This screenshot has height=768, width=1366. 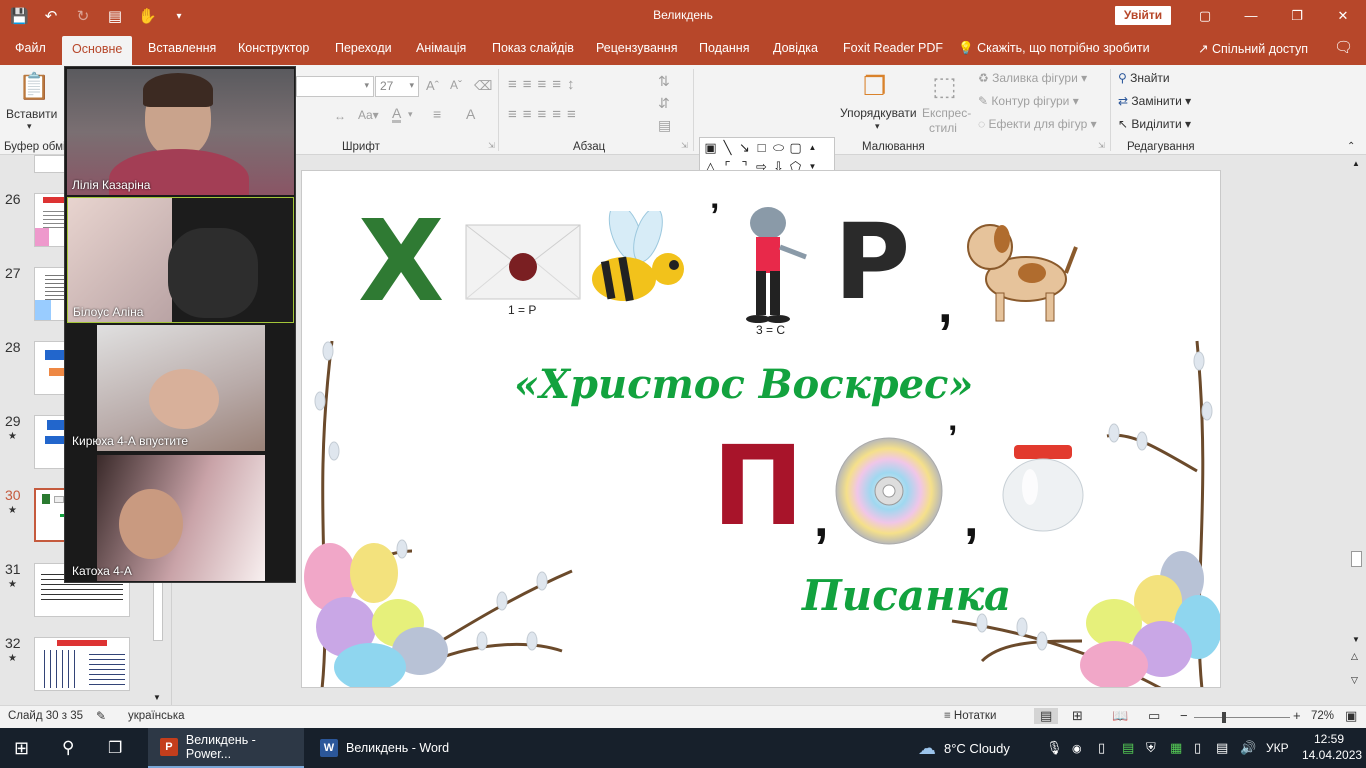 I want to click on zoom-level: 72%, so click(x=1322, y=716).